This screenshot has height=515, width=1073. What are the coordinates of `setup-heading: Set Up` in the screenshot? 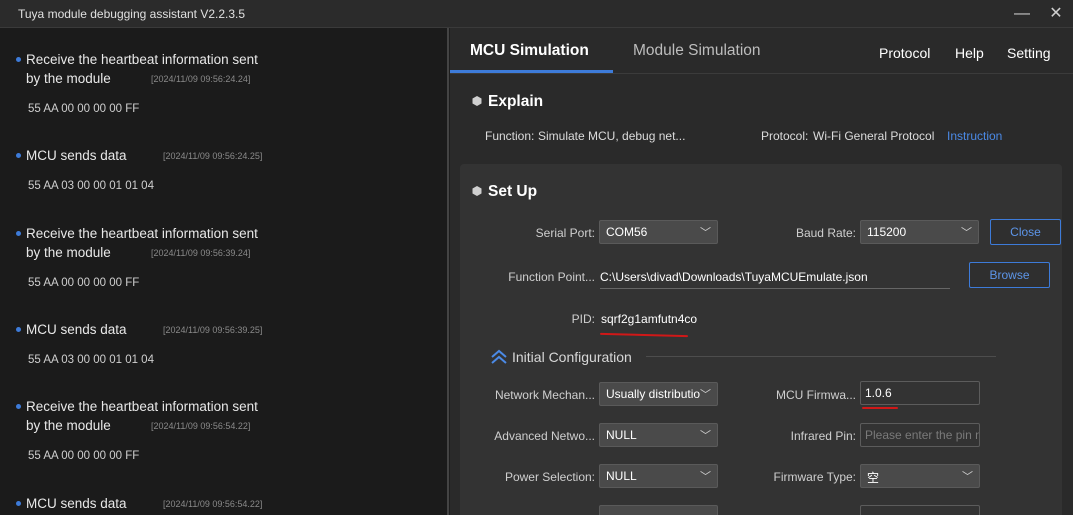 It's located at (513, 191).